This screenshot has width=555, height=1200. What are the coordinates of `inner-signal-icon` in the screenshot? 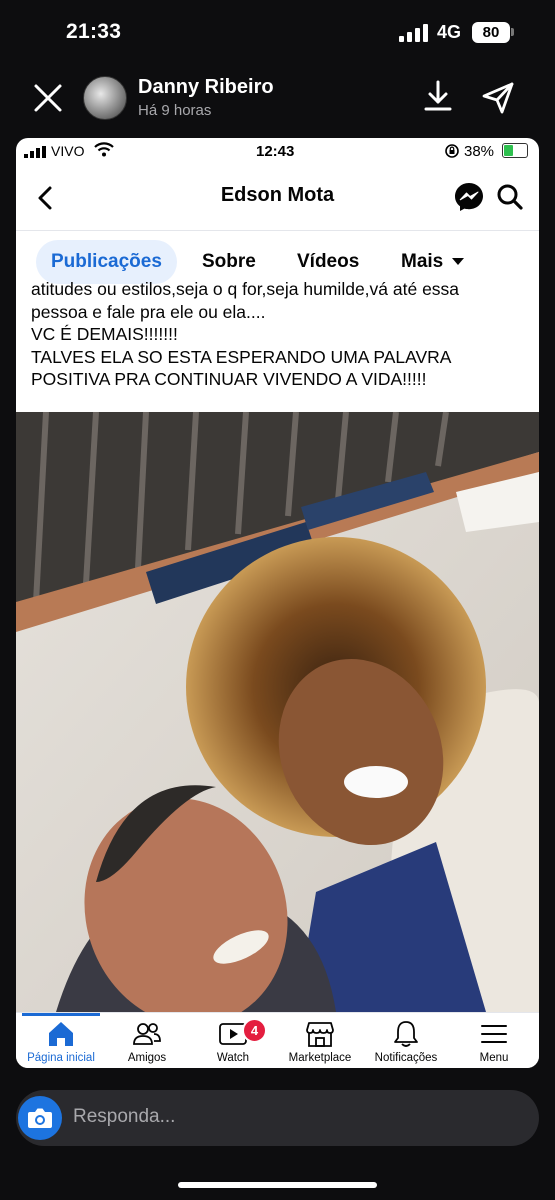 It's located at (35, 152).